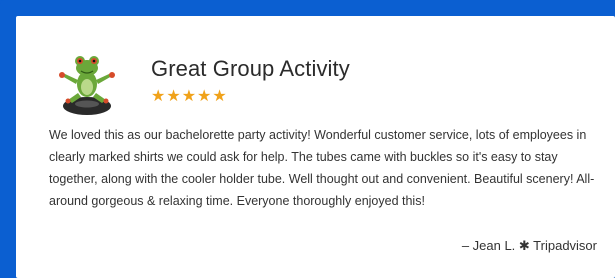 This screenshot has width=615, height=278. I want to click on review-title: Great Group Activity, so click(250, 68).